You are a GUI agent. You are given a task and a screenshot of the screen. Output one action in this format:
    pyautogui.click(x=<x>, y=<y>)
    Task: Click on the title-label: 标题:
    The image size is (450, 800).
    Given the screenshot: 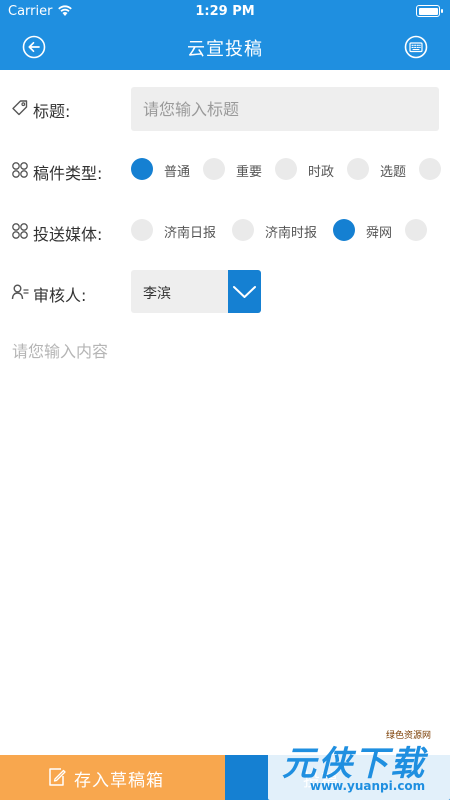 What is the action you would take?
    pyautogui.click(x=52, y=111)
    